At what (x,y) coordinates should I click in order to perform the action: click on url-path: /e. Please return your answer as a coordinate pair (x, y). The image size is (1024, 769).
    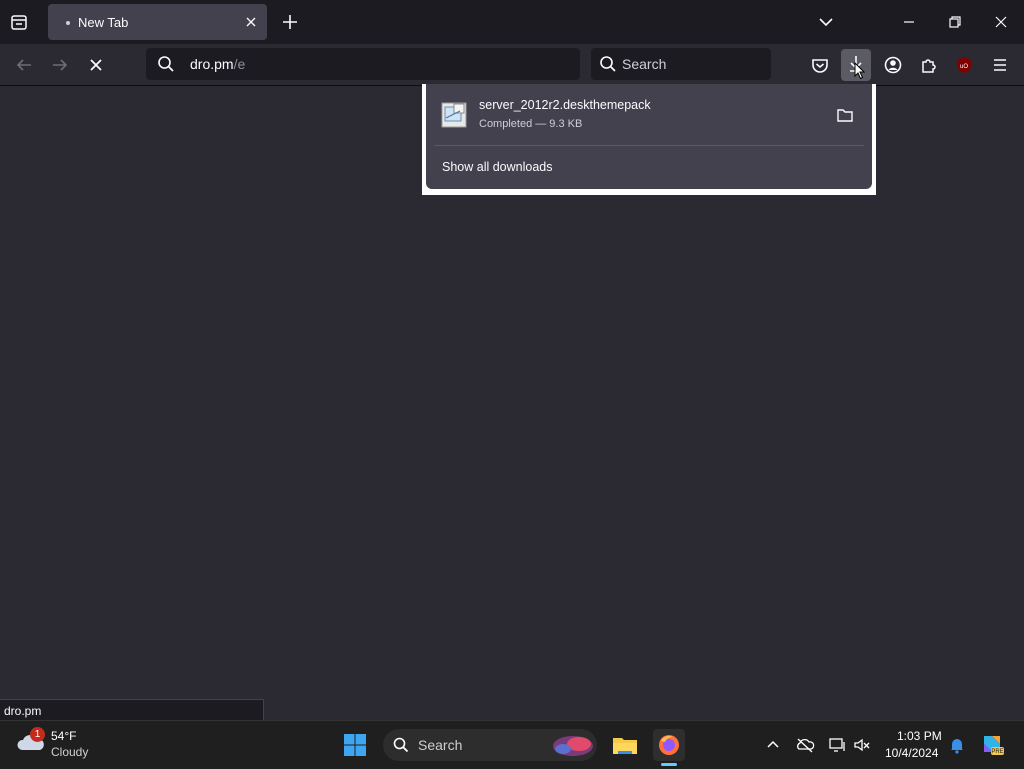
    Looking at the image, I should click on (239, 64).